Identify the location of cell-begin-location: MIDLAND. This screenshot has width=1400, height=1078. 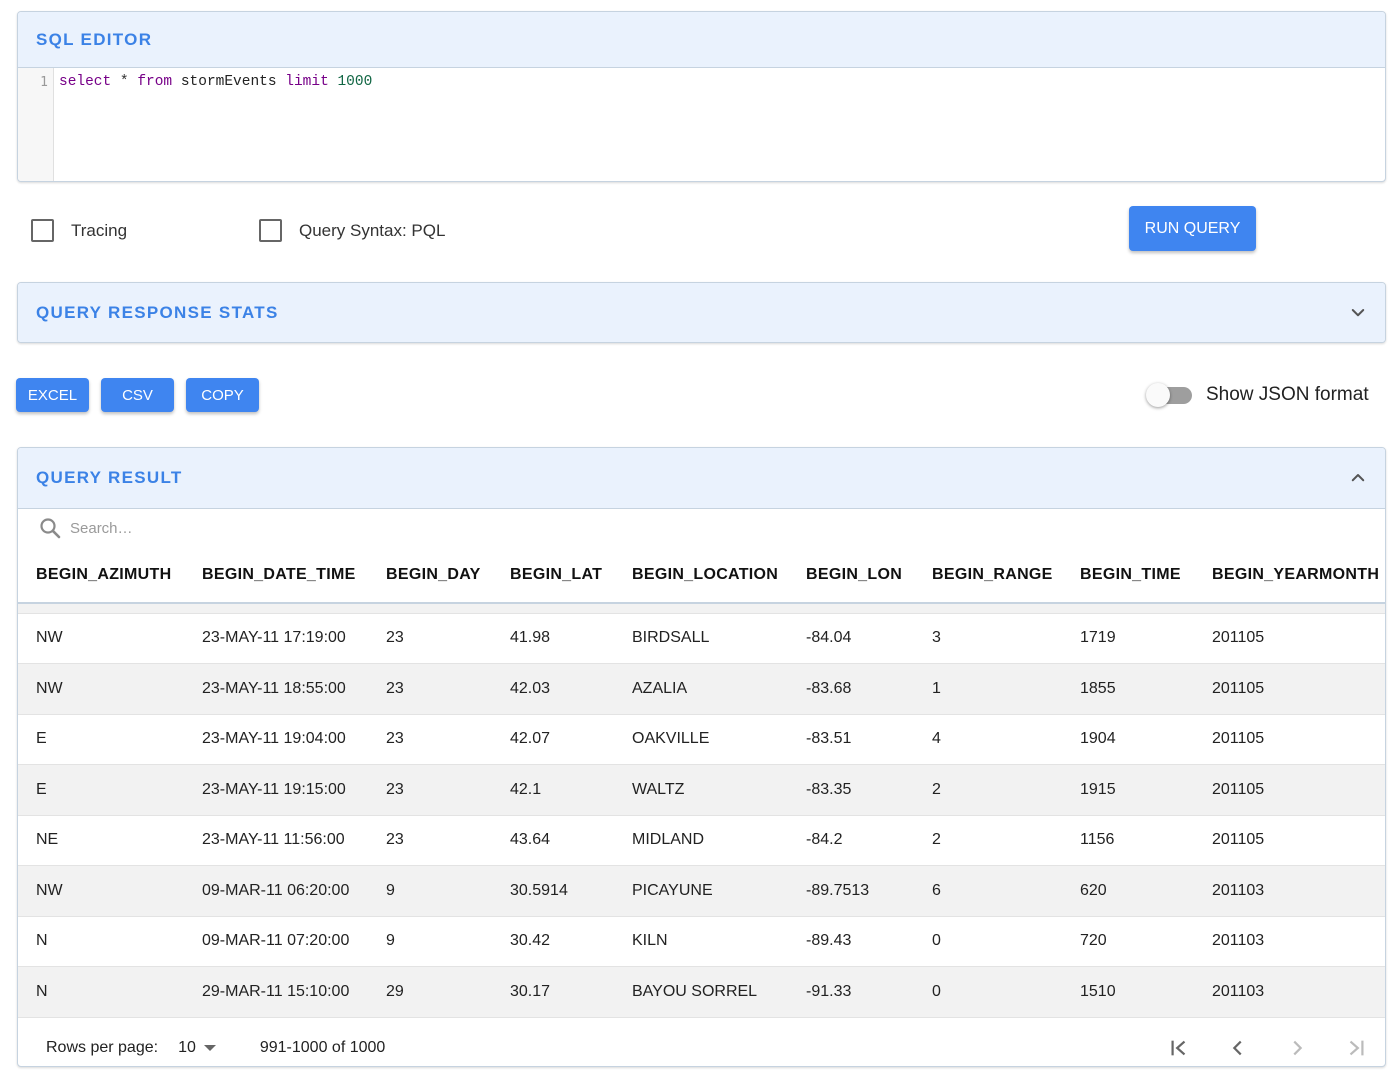
(701, 840).